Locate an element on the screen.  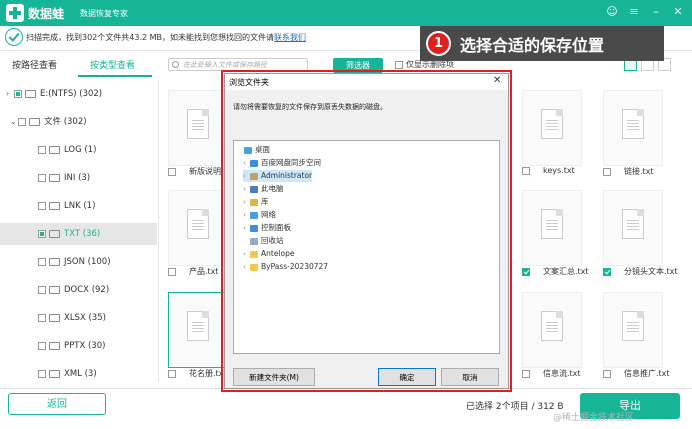
tree-item: LNK (1) is located at coordinates (78, 206).